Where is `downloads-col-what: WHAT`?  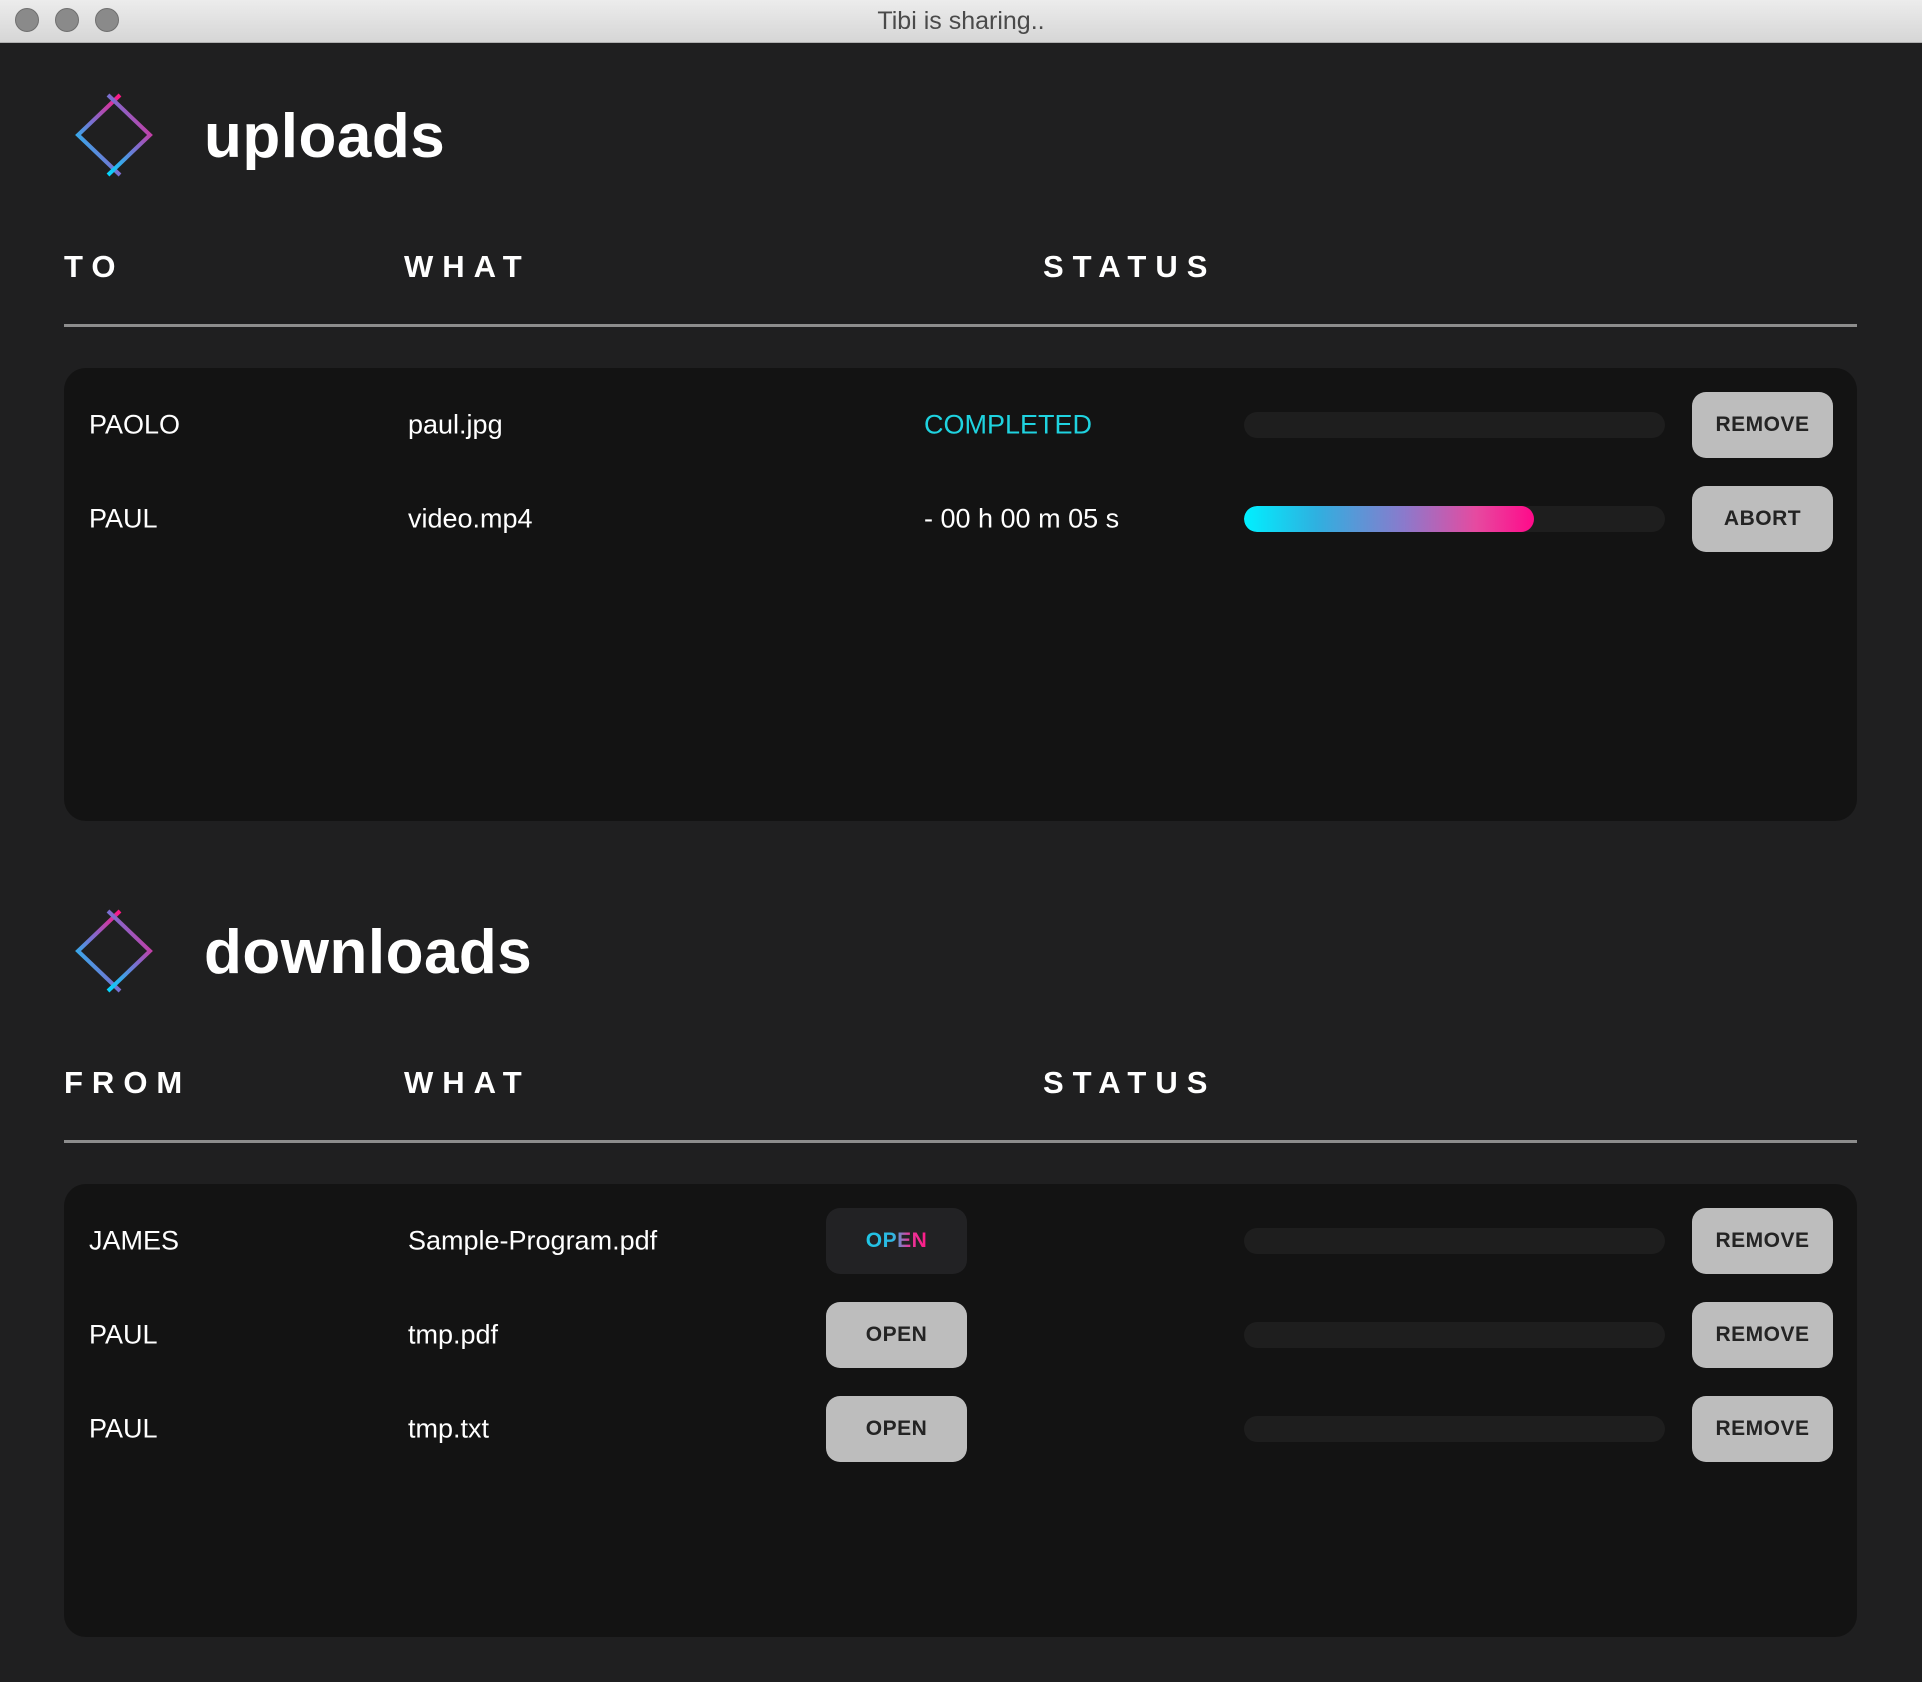
downloads-col-what: WHAT is located at coordinates (467, 1082).